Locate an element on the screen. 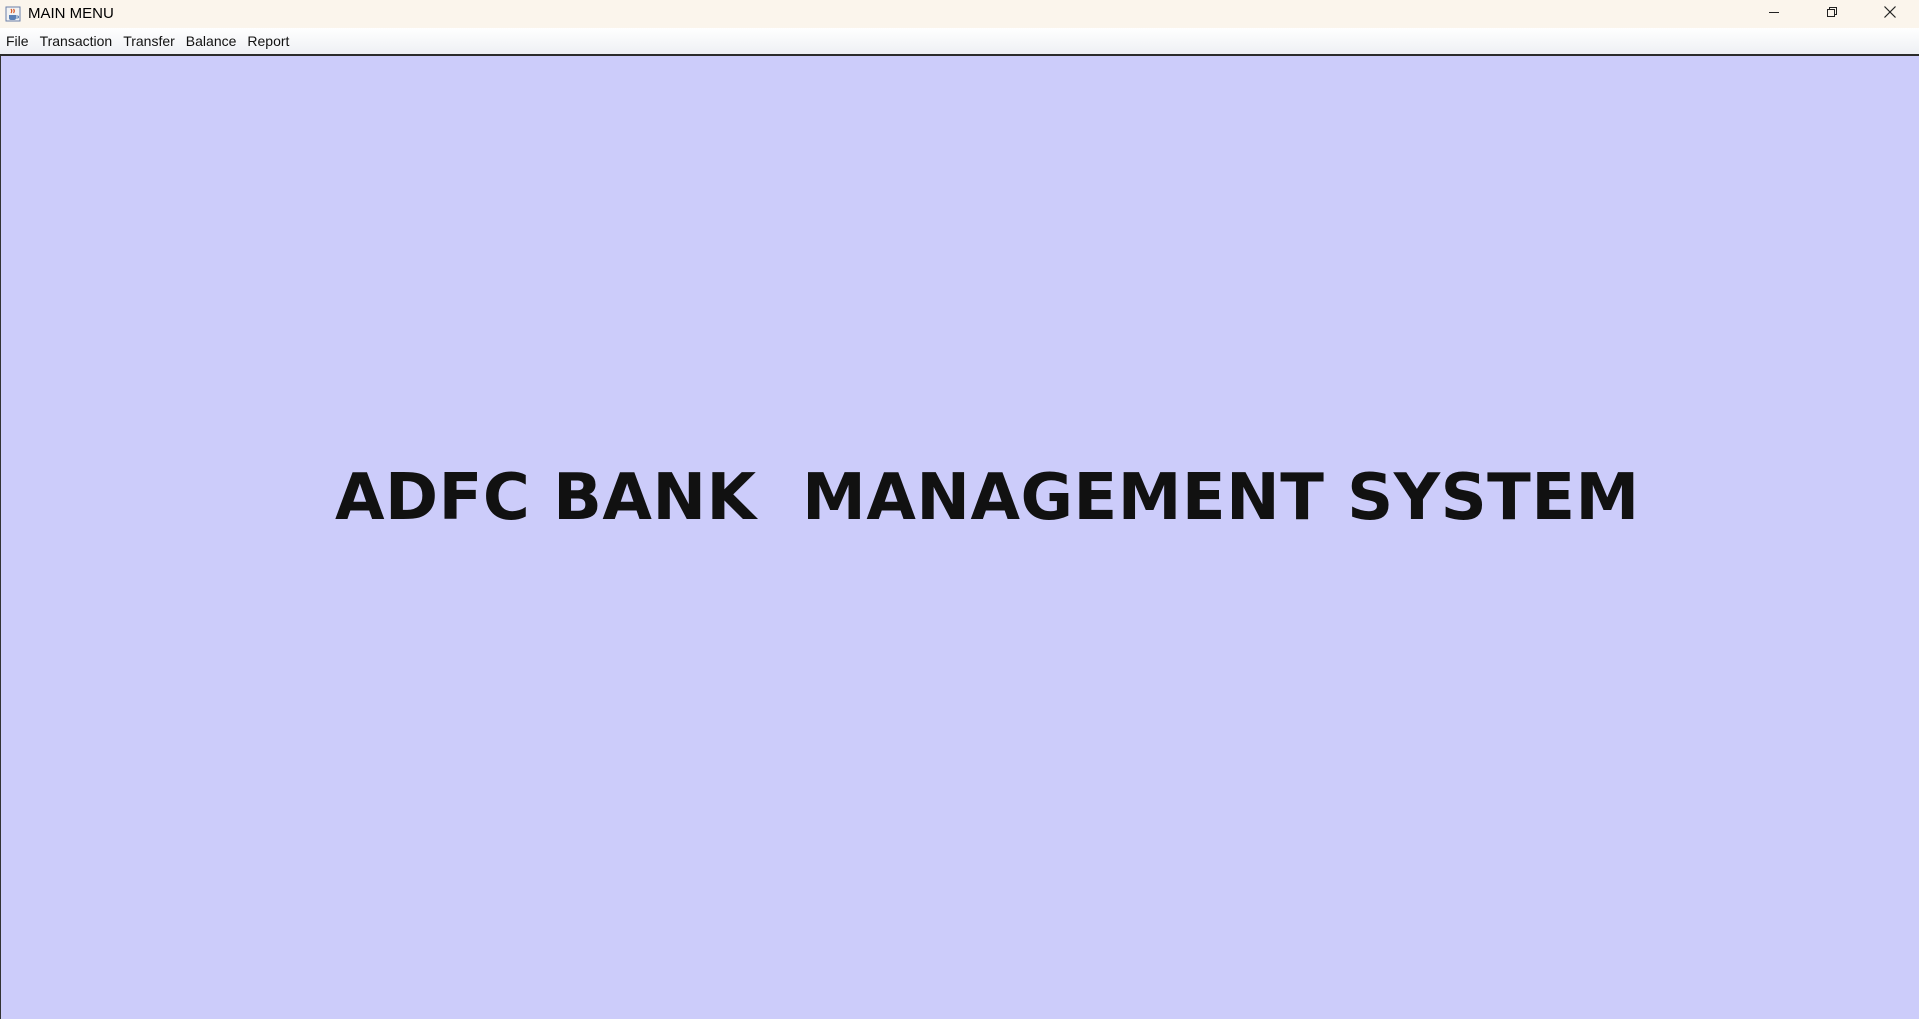 The image size is (1919, 1019). window-controls is located at coordinates (1832, 14).